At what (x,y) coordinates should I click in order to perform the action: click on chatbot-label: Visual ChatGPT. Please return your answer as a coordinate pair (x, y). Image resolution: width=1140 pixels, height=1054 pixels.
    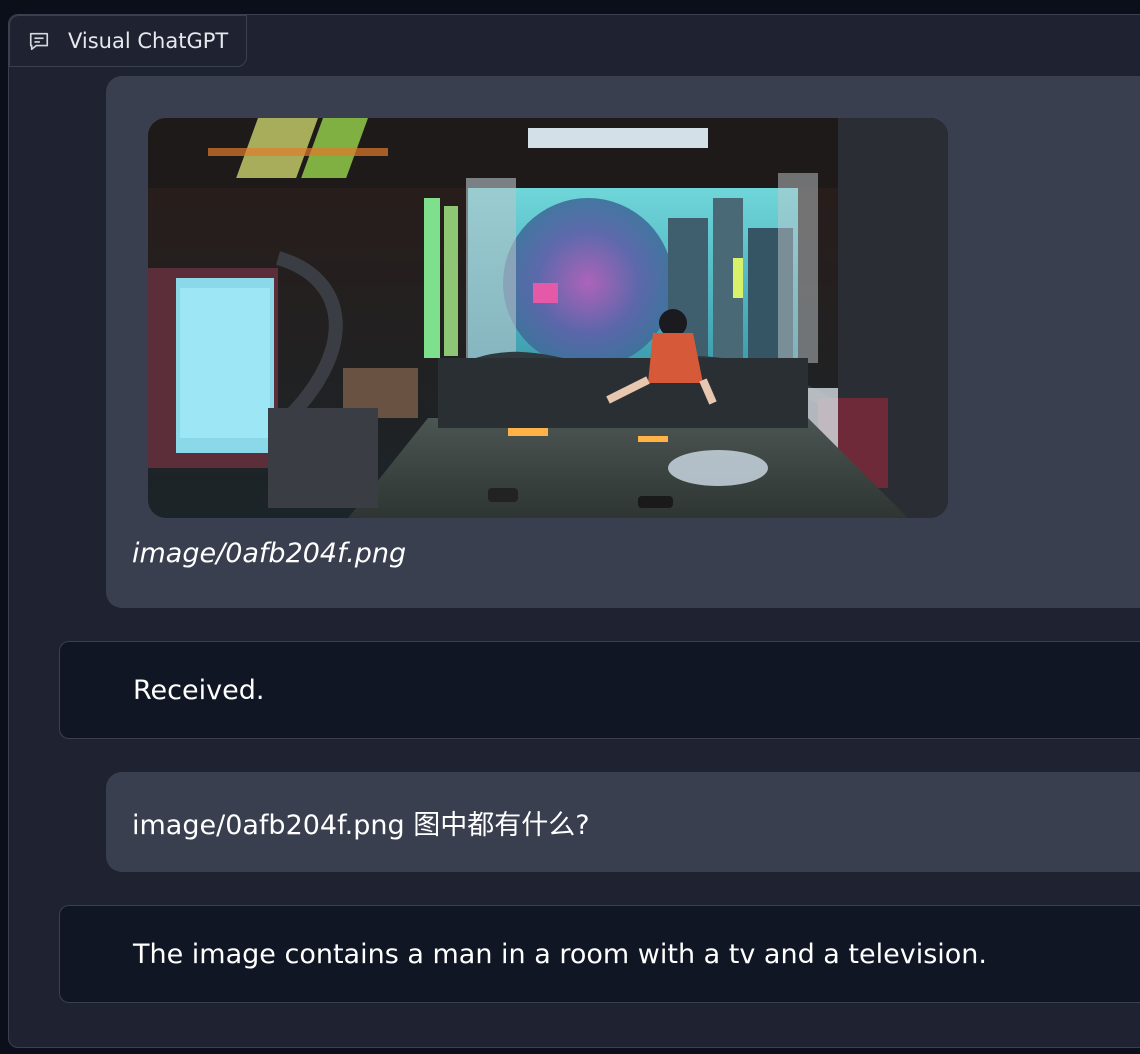
    Looking at the image, I should click on (128, 41).